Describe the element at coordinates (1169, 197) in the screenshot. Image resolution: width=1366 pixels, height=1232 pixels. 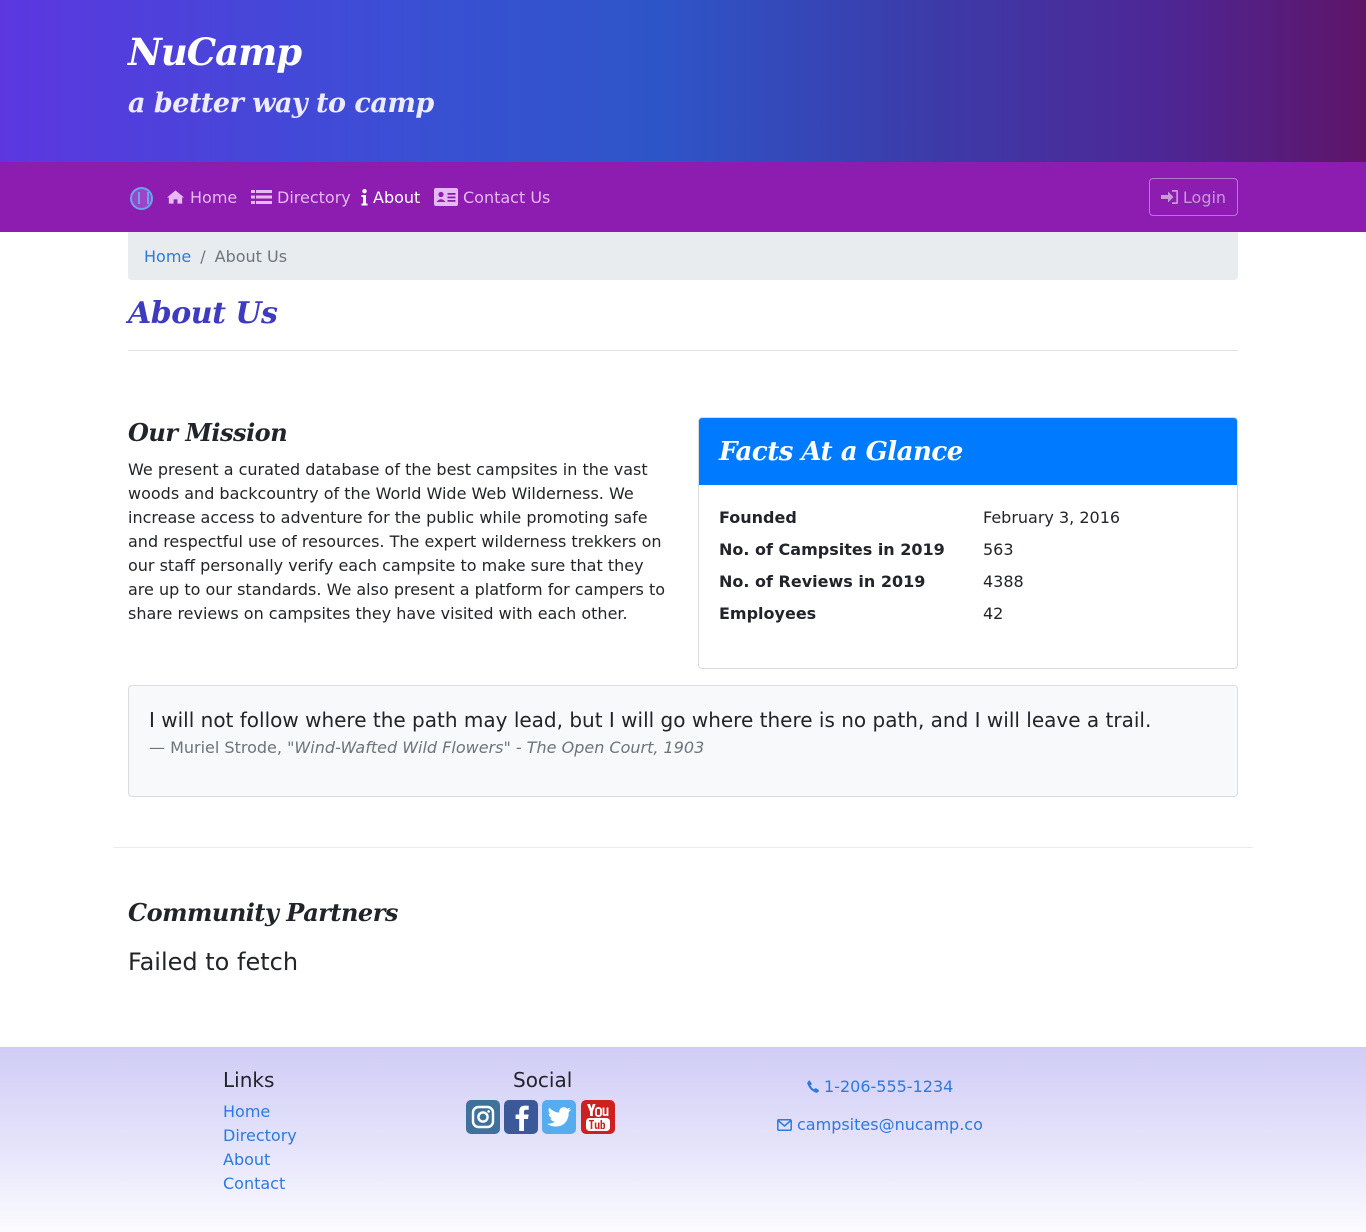
I see `sign-in-icon` at that location.